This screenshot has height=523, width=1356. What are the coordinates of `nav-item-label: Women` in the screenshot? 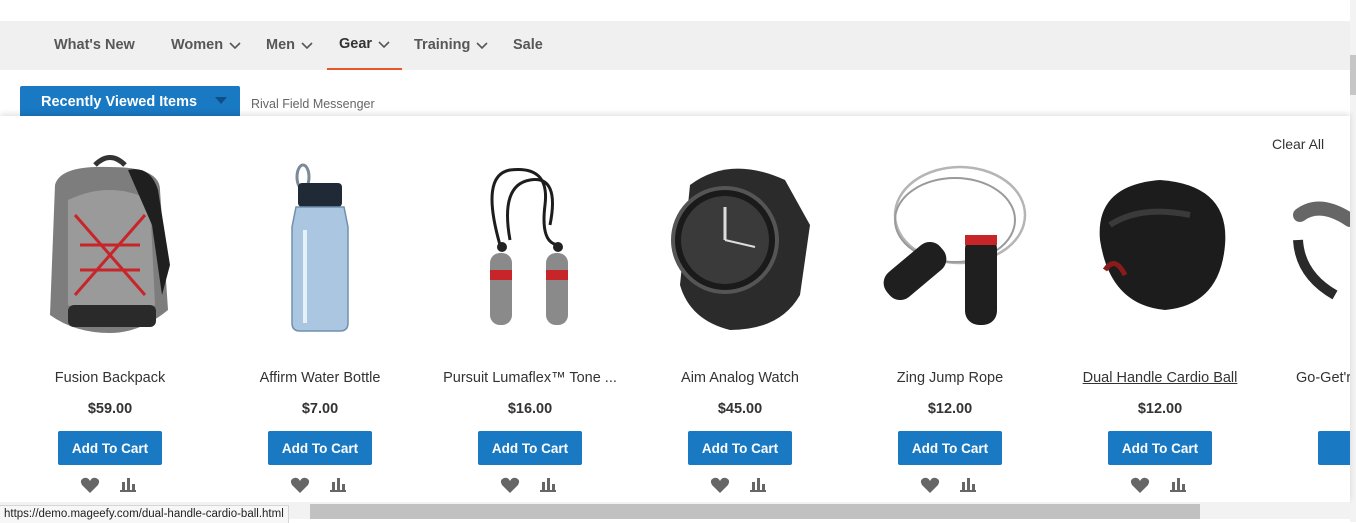 It's located at (197, 45).